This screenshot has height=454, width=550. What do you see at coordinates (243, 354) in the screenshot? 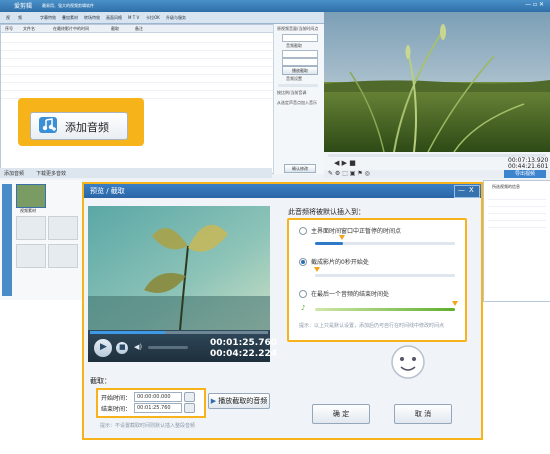
I see `dialog-total-time: 00:04:22.224` at bounding box center [243, 354].